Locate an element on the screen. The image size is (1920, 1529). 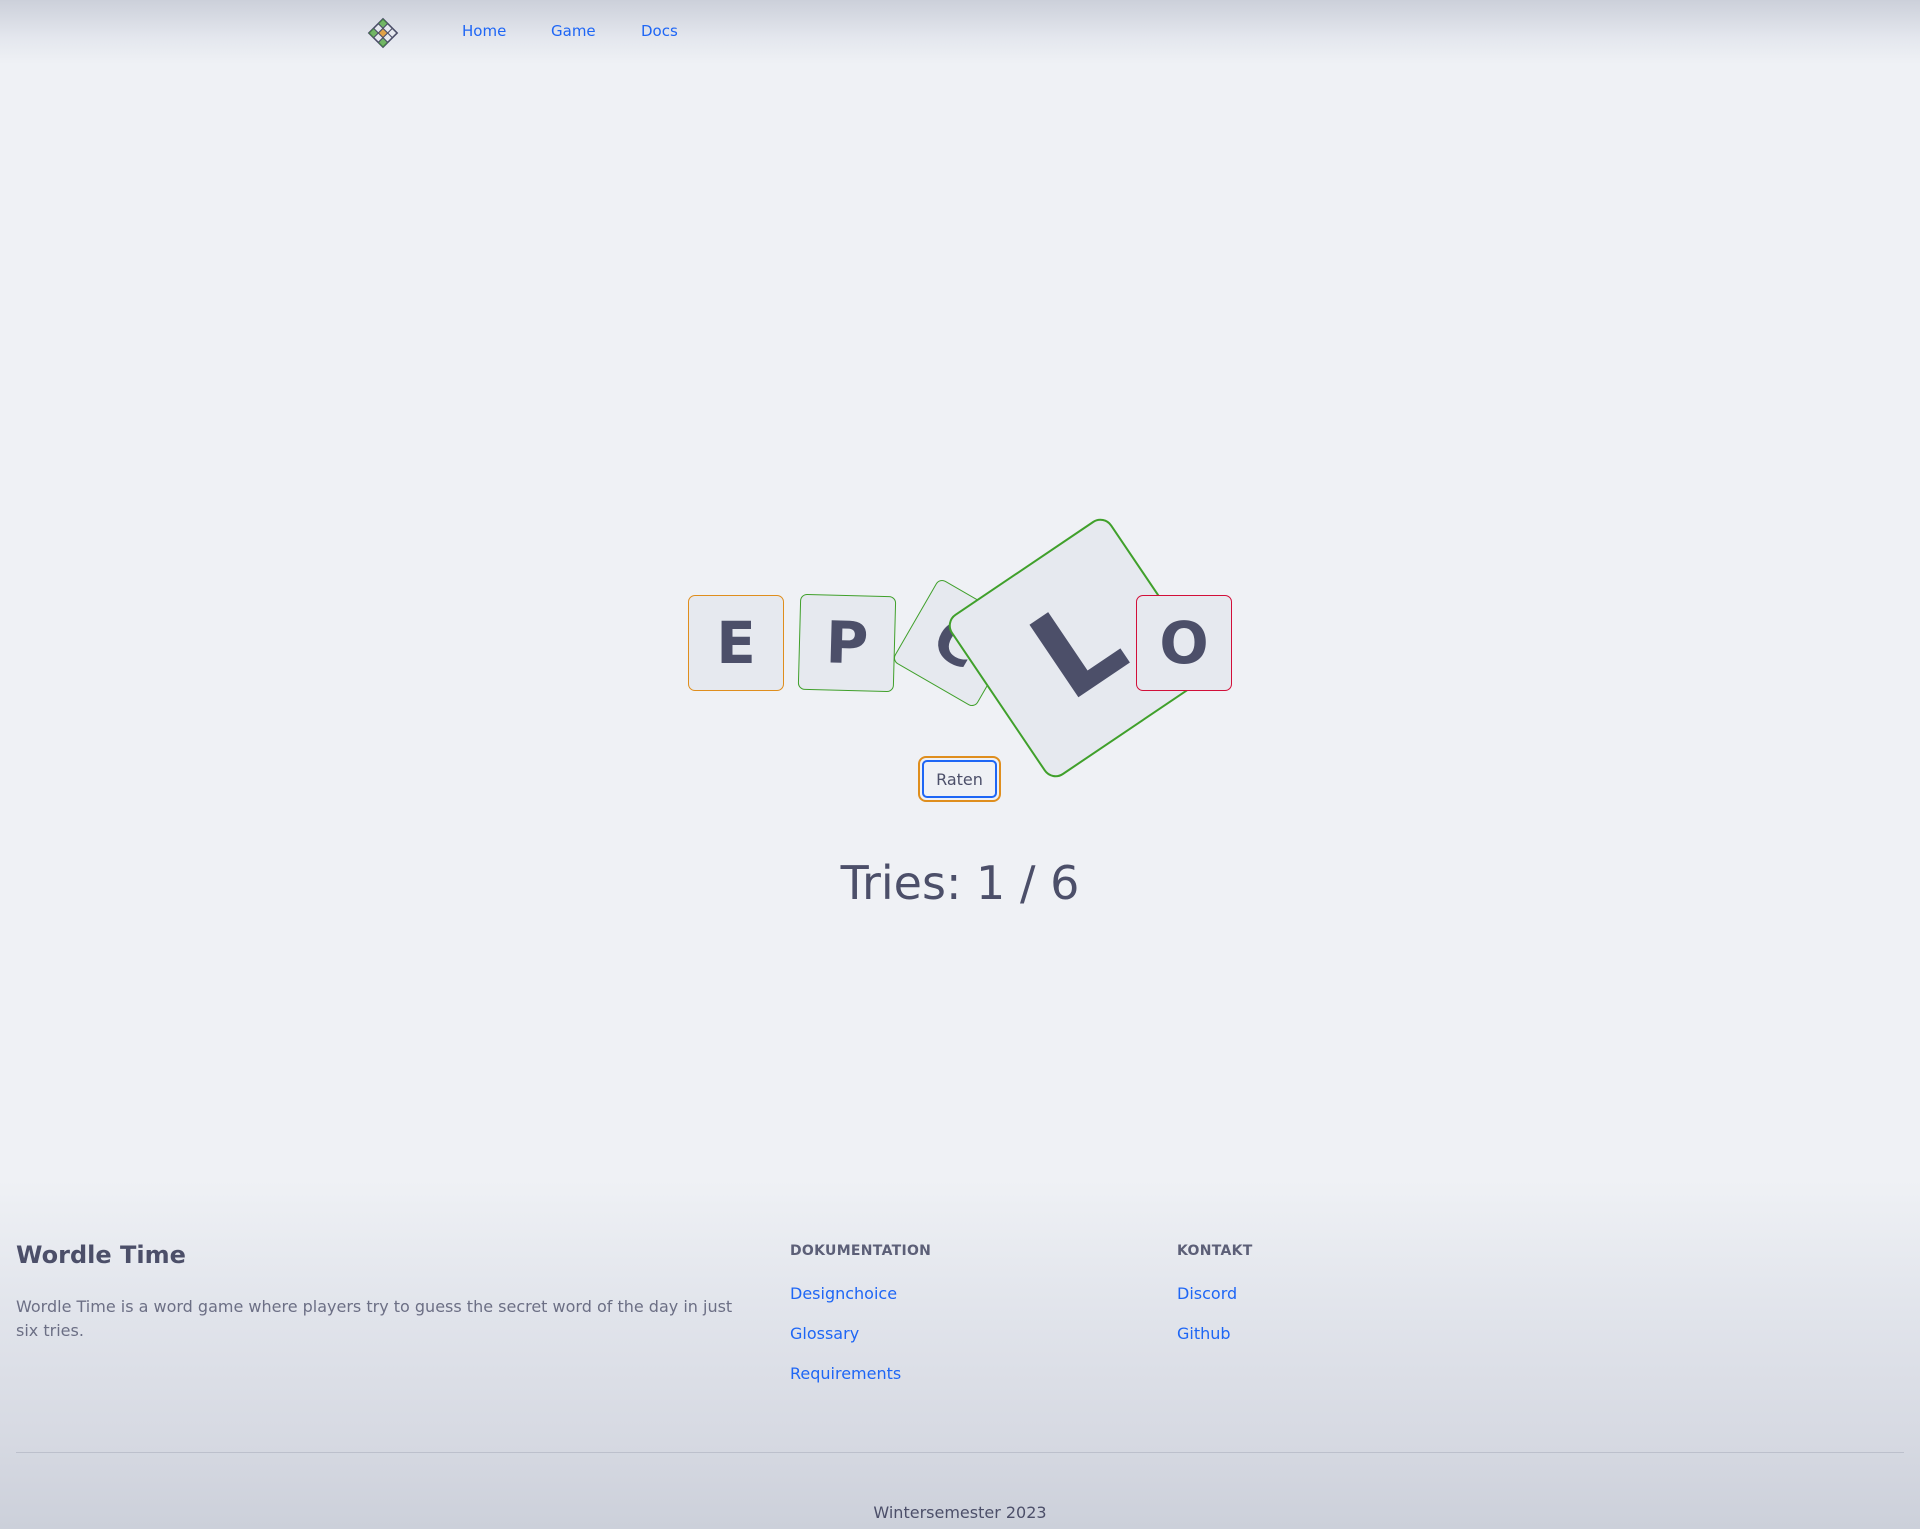
footer-title: Wordle Time is located at coordinates (101, 1255).